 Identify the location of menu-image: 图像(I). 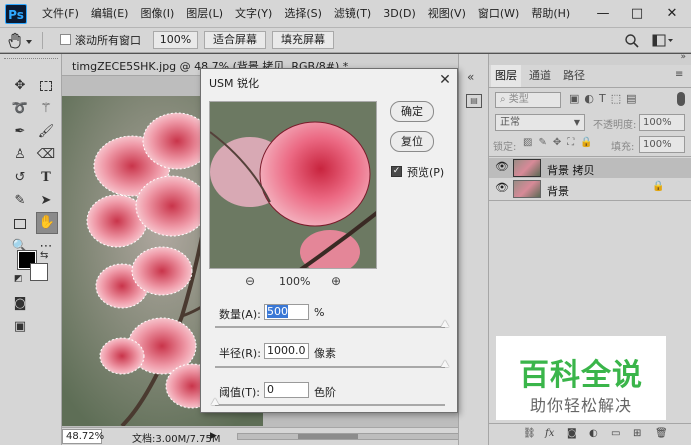
(157, 14).